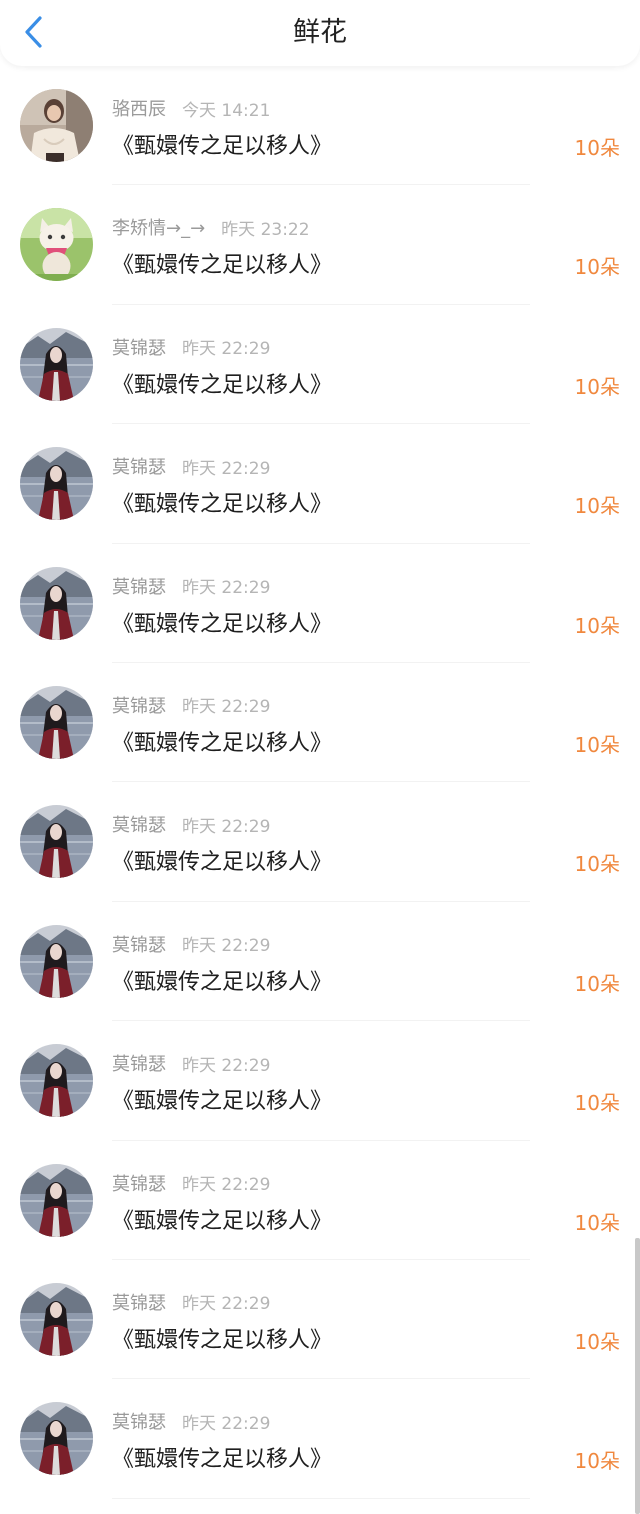 Image resolution: width=640 pixels, height=1514 pixels. I want to click on top-bar: 鲜花, so click(320, 33).